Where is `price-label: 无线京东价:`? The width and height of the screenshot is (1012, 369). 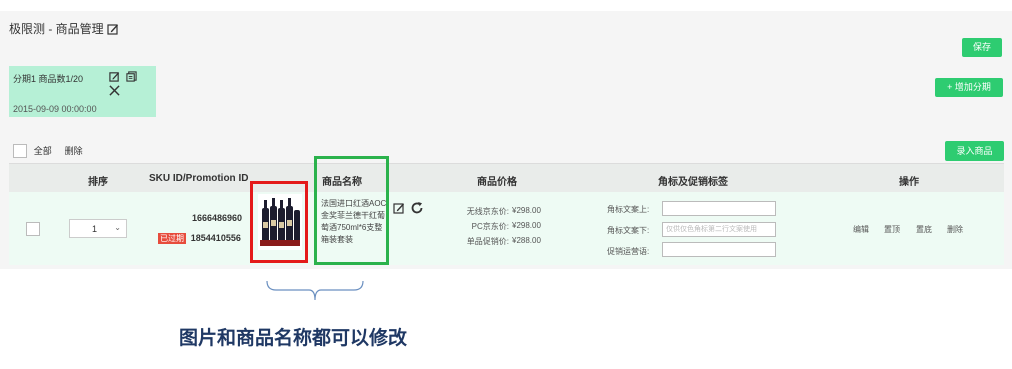
price-label: 无线京东价: is located at coordinates (487, 211).